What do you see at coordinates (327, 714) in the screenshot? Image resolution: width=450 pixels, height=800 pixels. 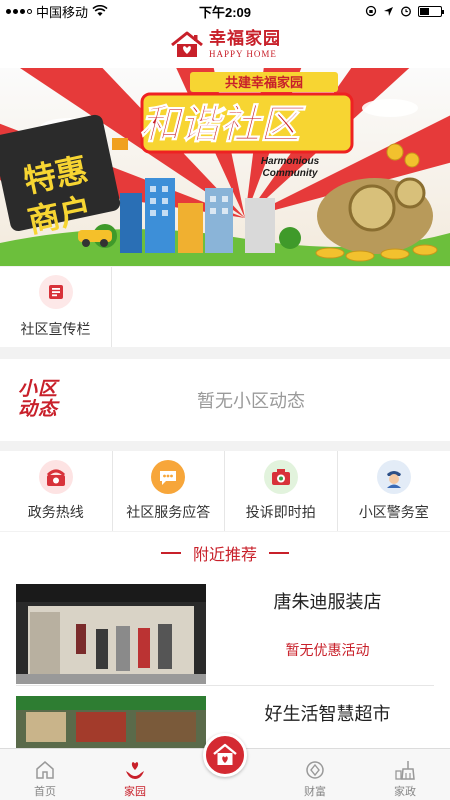 I see `shop-name: 好生活智慧超市` at bounding box center [327, 714].